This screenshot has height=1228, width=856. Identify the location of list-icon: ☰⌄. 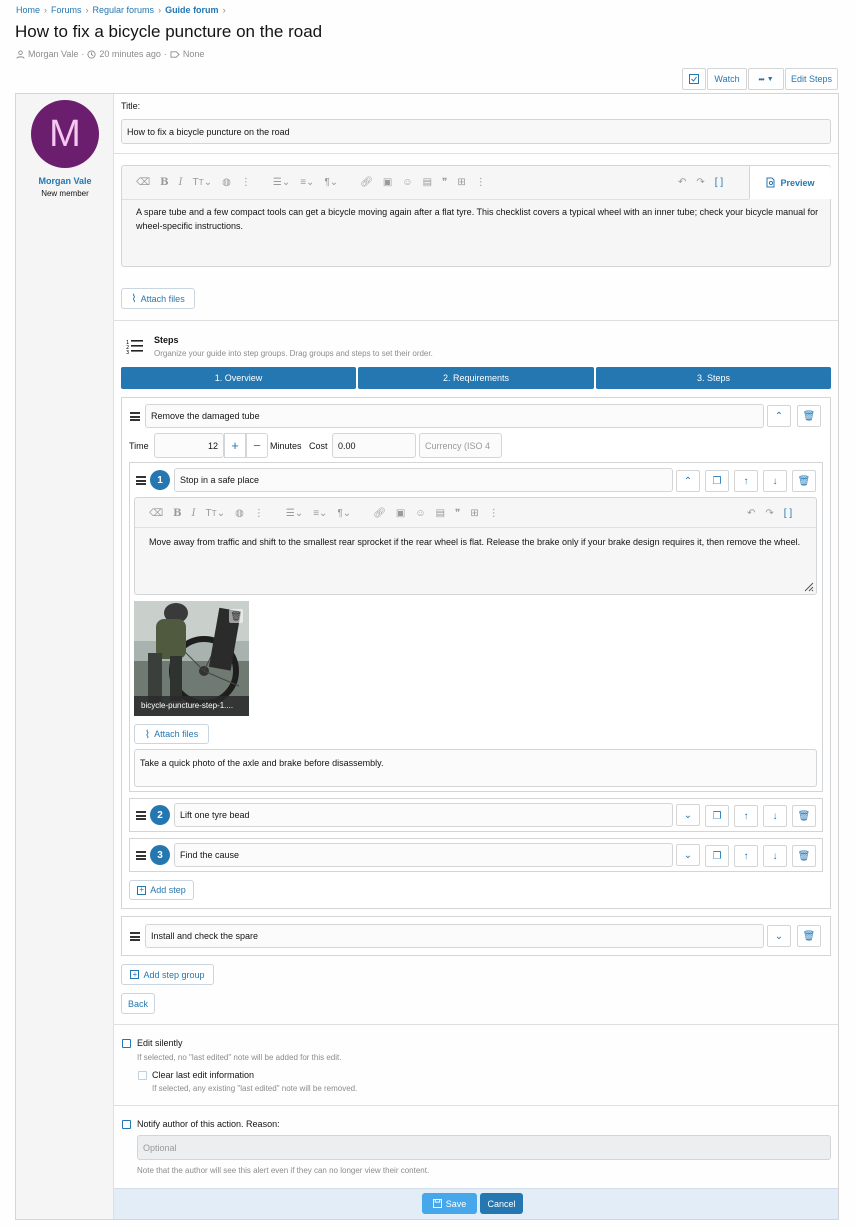
(294, 513).